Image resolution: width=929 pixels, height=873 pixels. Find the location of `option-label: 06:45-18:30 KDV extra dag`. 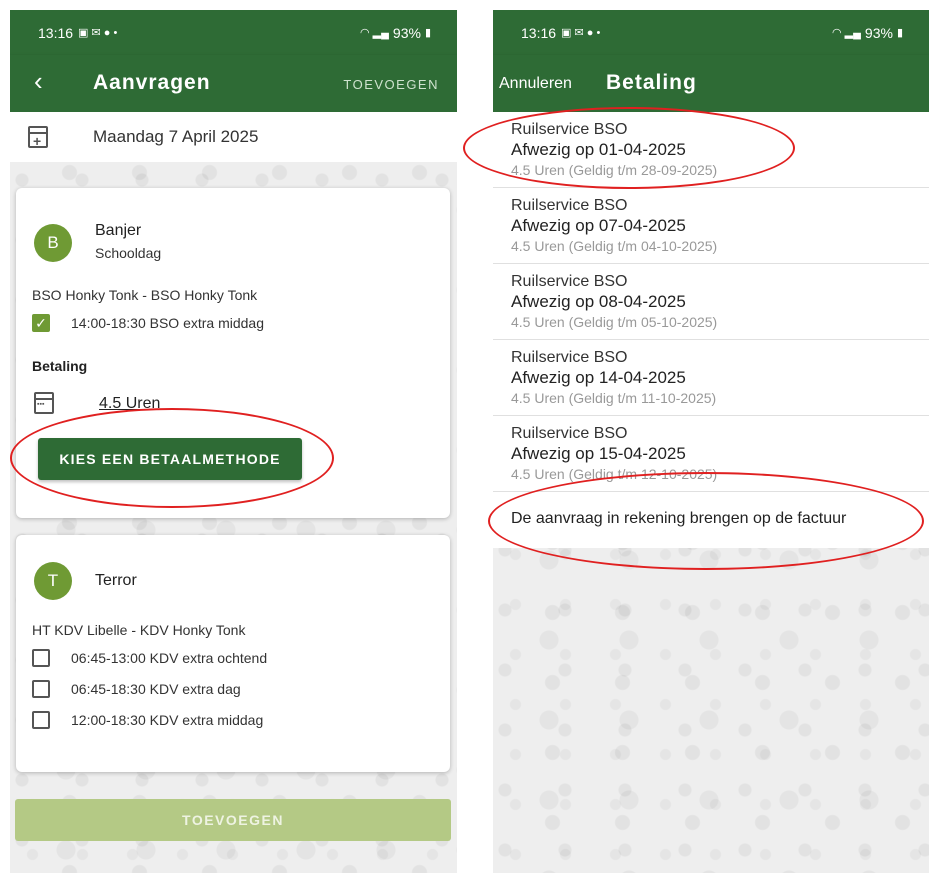

option-label: 06:45-18:30 KDV extra dag is located at coordinates (156, 689).